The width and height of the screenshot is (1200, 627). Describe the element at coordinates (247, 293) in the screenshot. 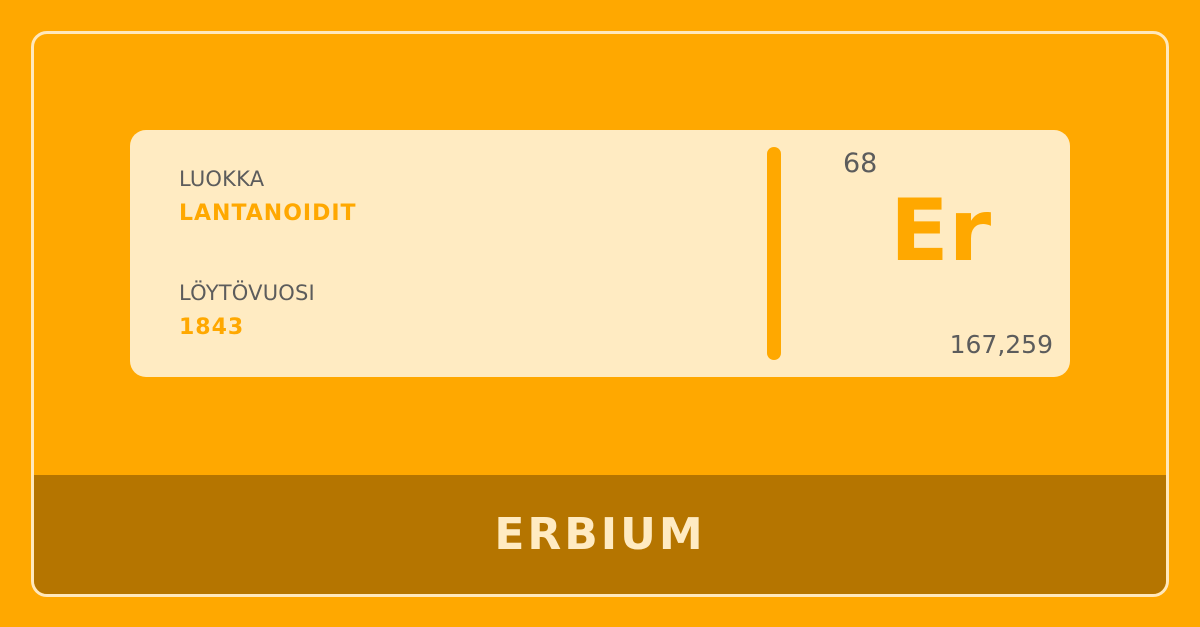

I see `discovery-year-label: LÖYTÖVUOSI` at that location.